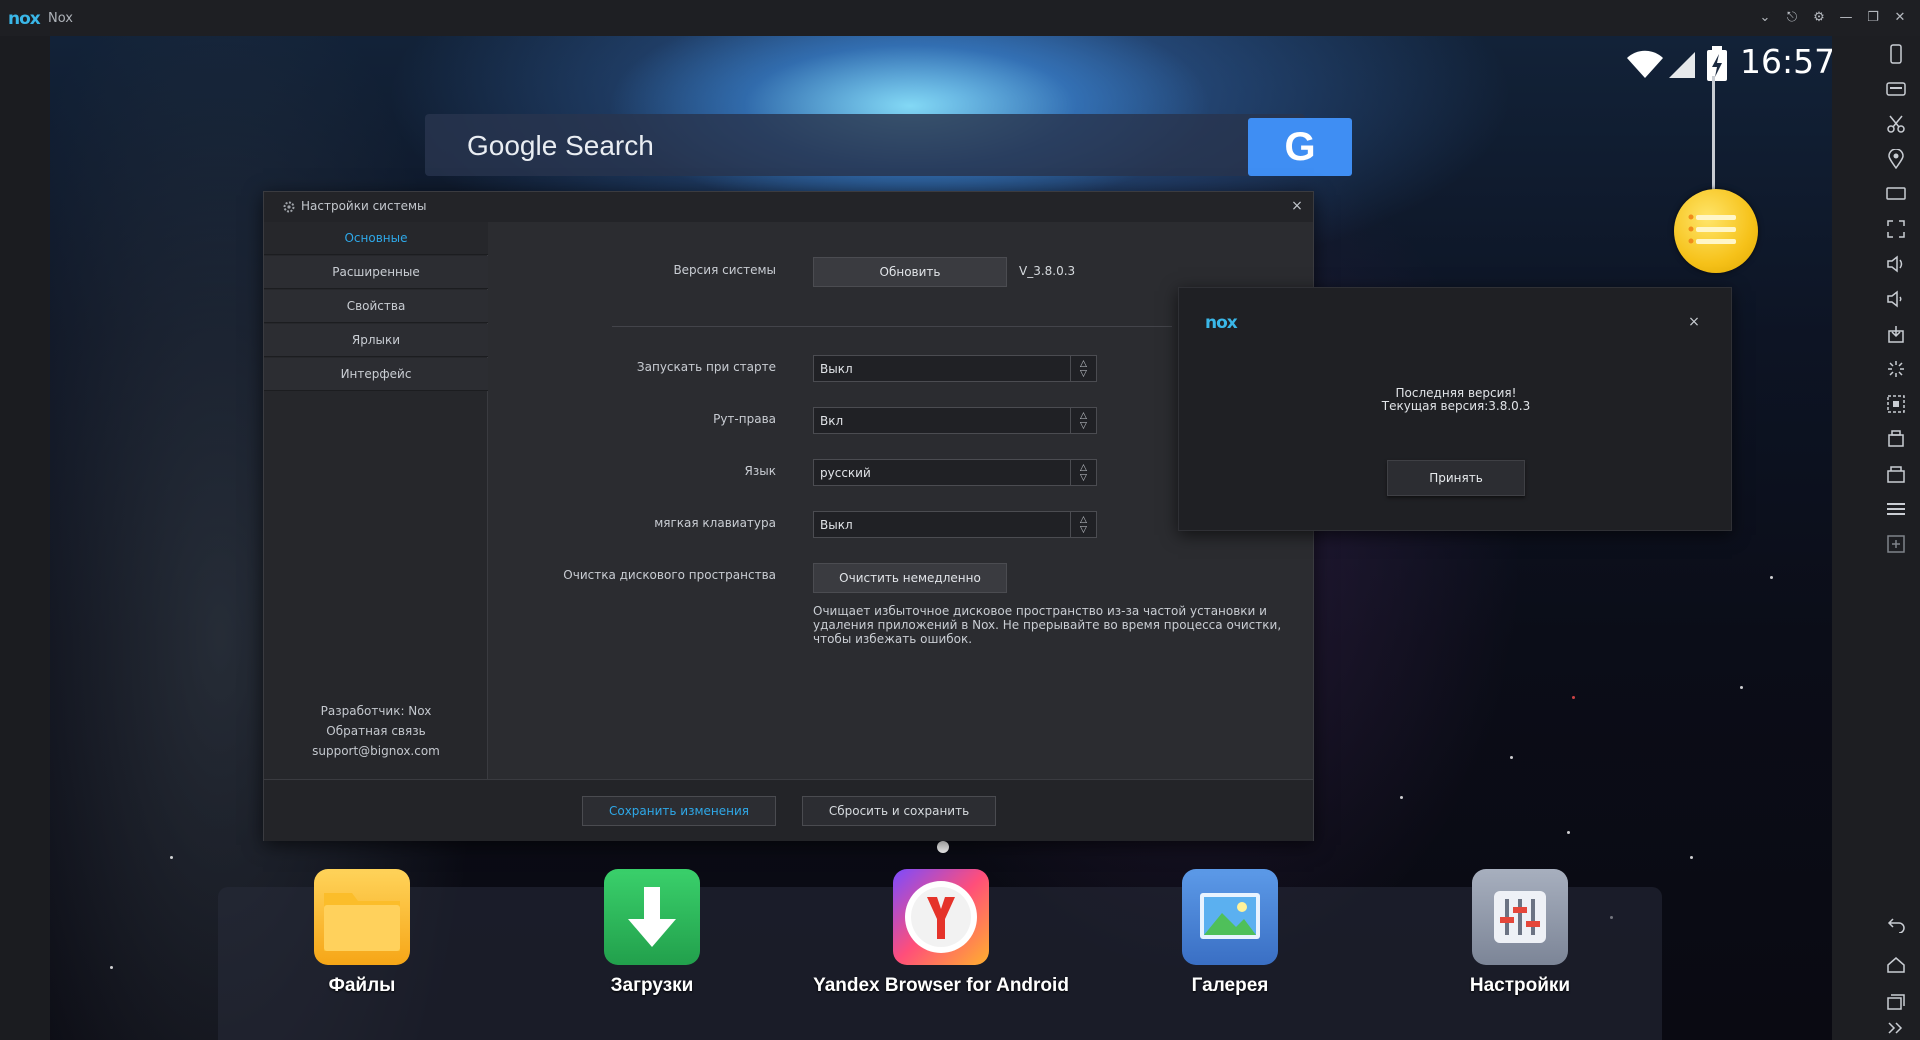 This screenshot has height=1040, width=1920. What do you see at coordinates (376, 374) in the screenshot?
I see `nav-item-interface: Интерфейс` at bounding box center [376, 374].